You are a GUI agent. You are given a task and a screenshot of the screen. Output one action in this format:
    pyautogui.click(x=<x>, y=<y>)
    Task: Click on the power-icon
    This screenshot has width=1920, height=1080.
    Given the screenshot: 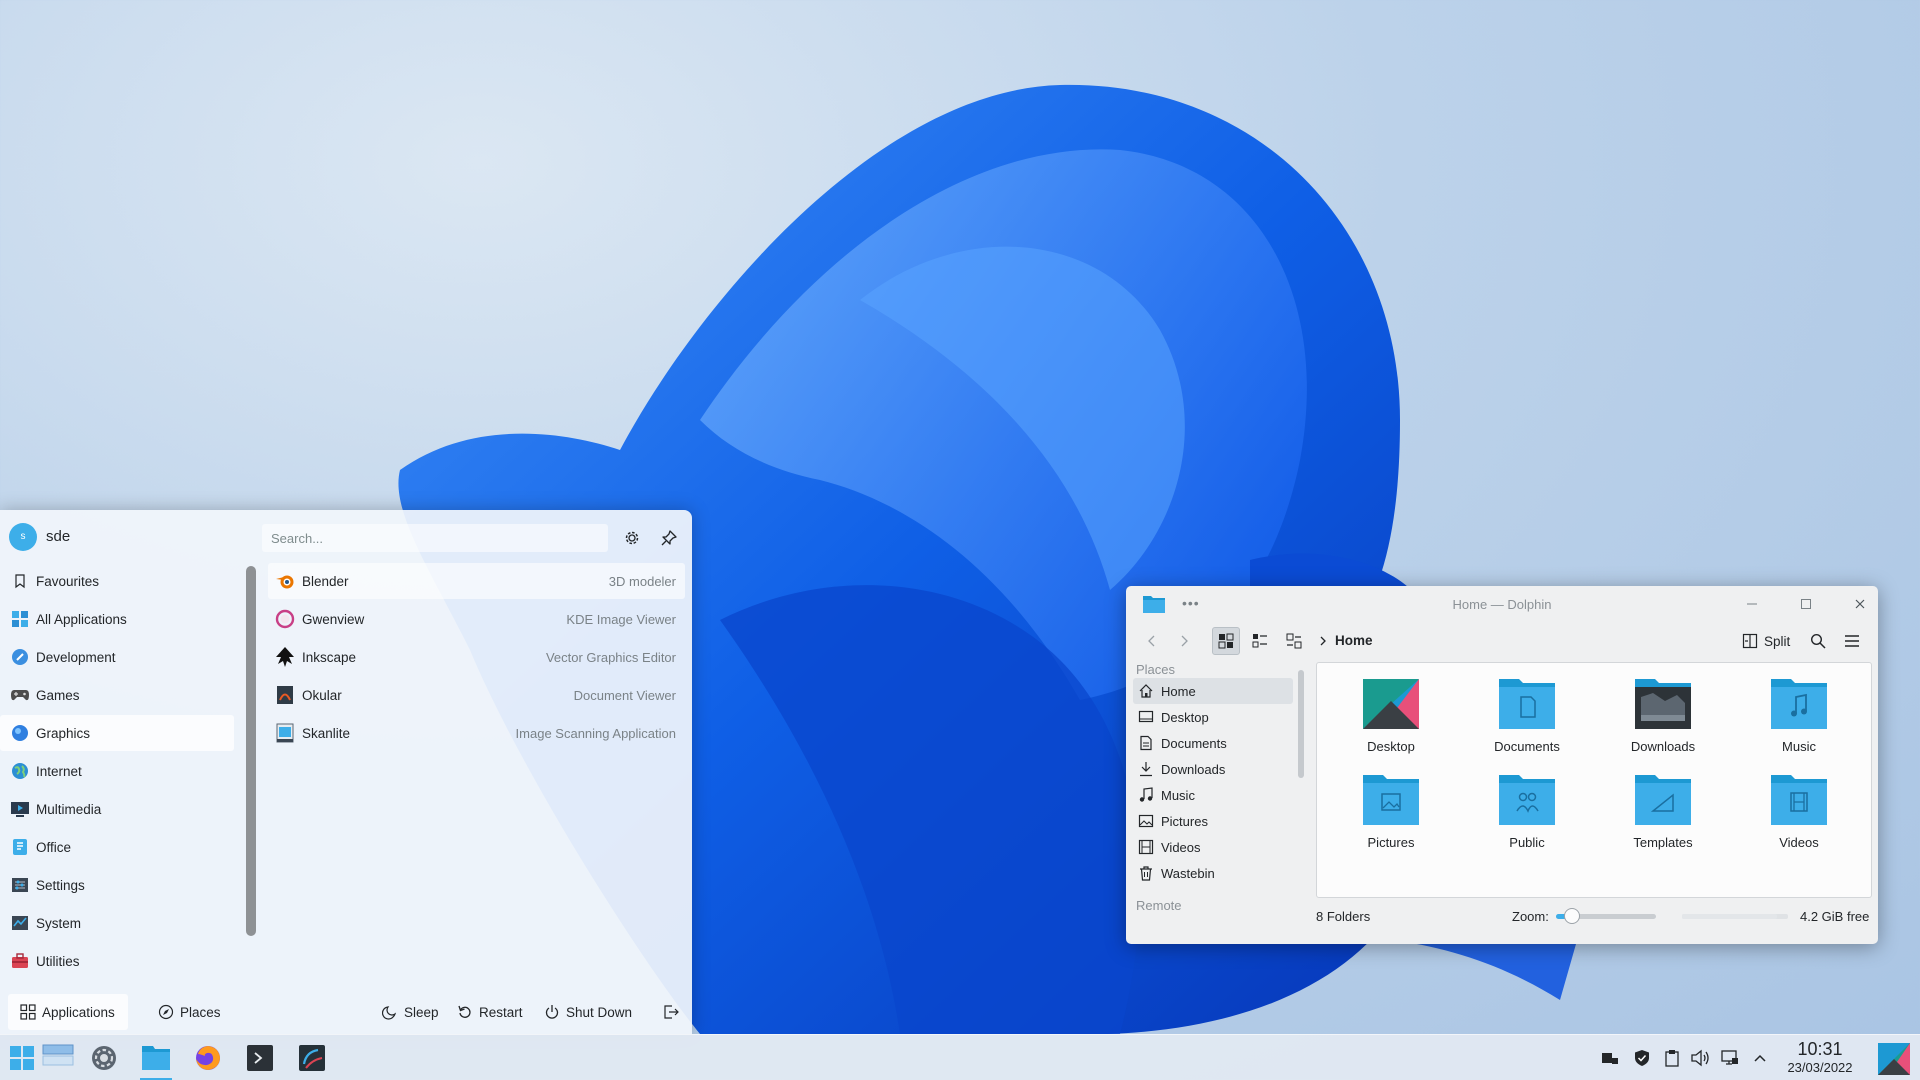 What is the action you would take?
    pyautogui.click(x=552, y=1012)
    